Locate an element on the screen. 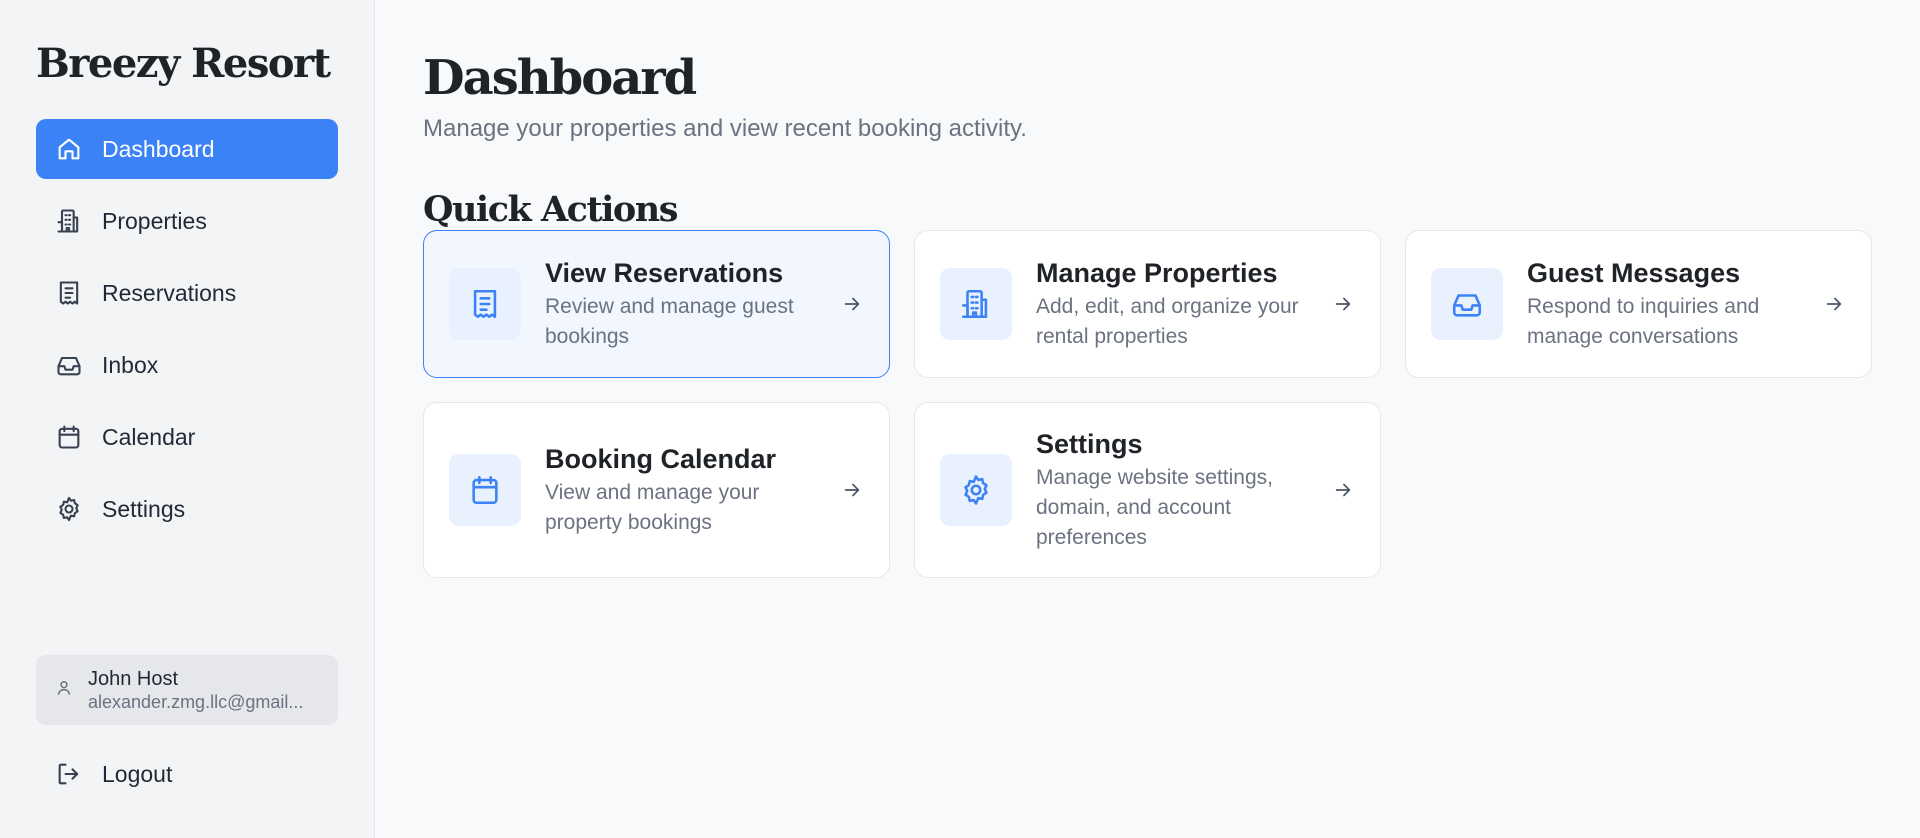 The height and width of the screenshot is (838, 1920). sidebar-item-inbox: Inbox is located at coordinates (187, 365).